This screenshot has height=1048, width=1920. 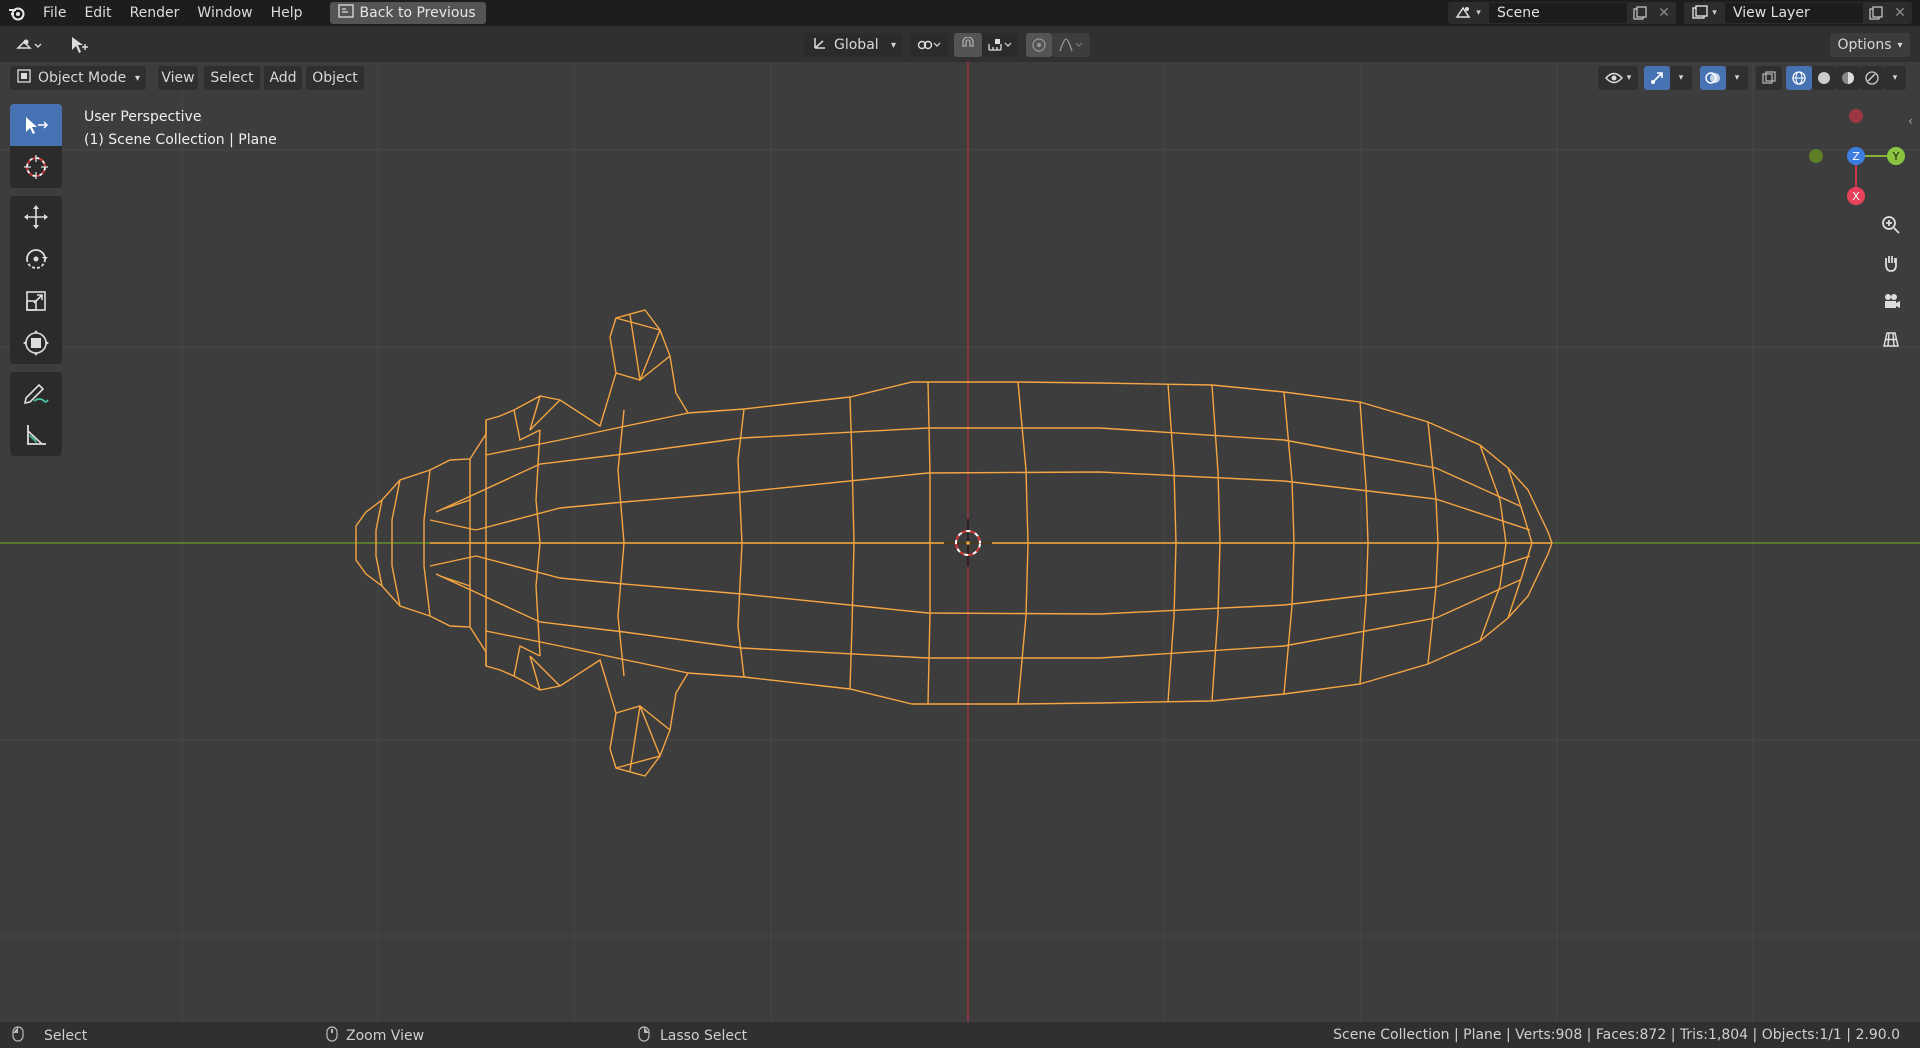 What do you see at coordinates (1618, 78) in the screenshot?
I see `visibility-eye-icon: ▾` at bounding box center [1618, 78].